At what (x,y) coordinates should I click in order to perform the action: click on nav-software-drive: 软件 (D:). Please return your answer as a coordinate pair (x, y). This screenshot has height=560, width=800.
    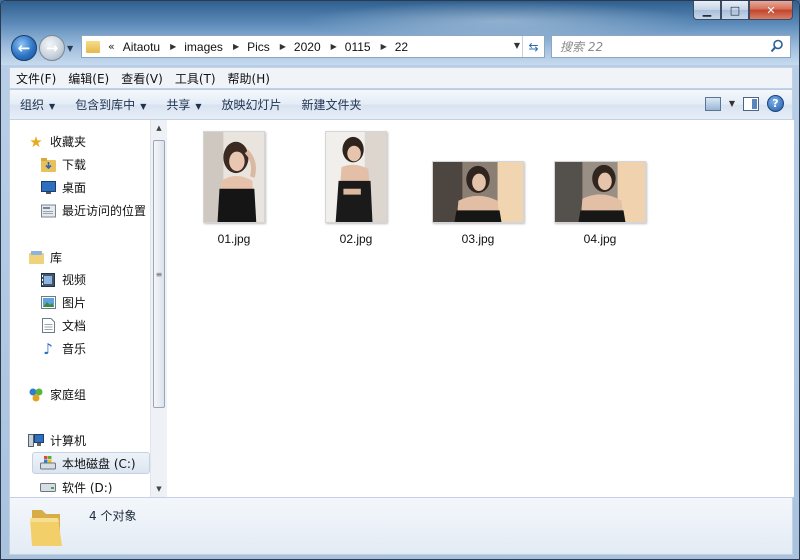
    Looking at the image, I should click on (76, 487).